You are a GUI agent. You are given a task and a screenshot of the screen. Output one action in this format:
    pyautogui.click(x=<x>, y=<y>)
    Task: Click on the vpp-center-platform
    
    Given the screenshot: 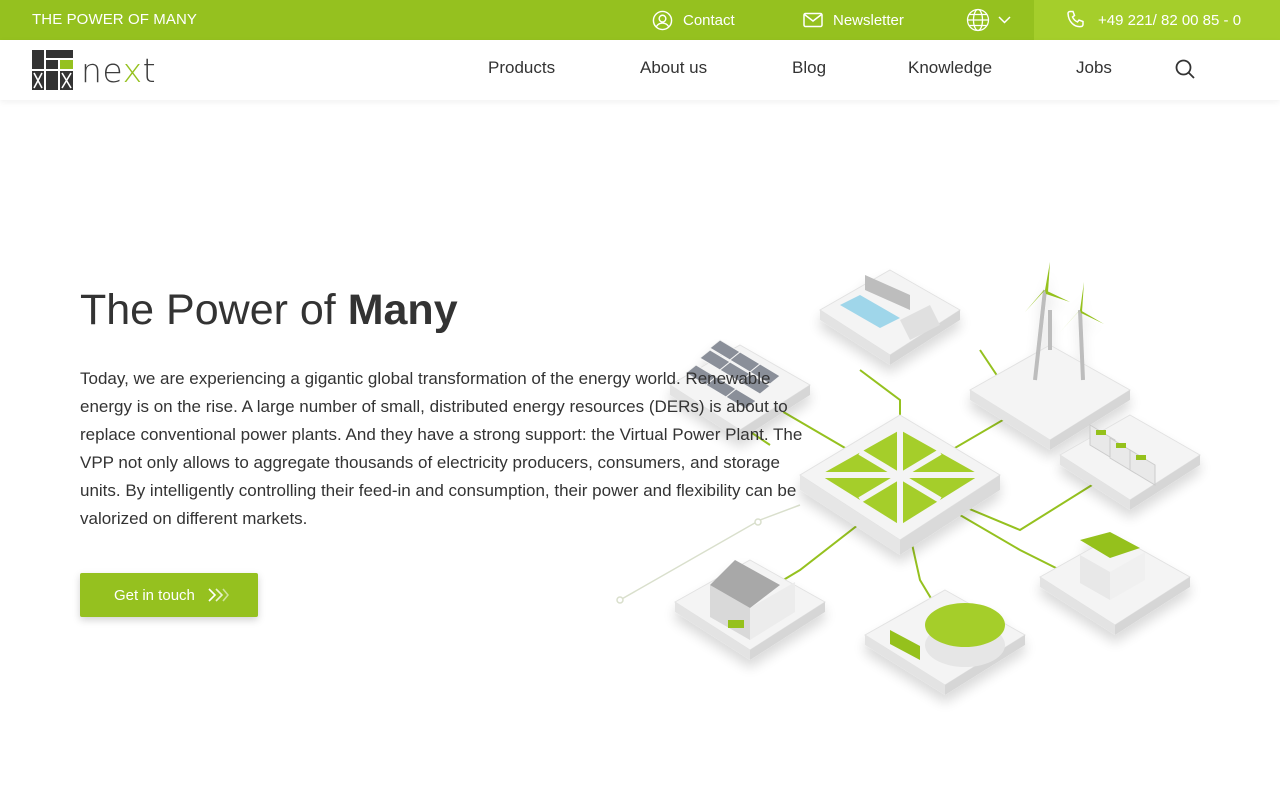 What is the action you would take?
    pyautogui.click(x=900, y=484)
    